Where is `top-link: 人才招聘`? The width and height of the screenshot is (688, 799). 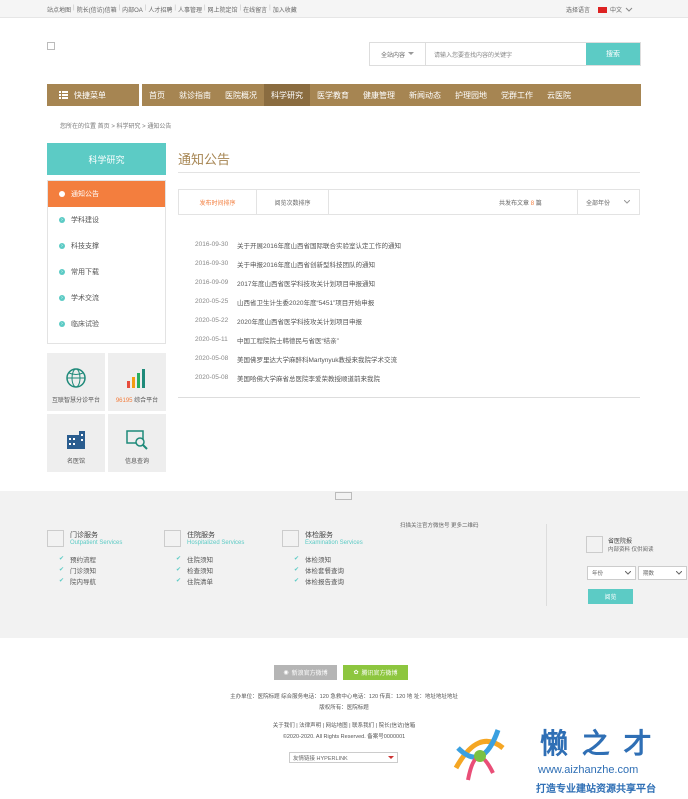
top-link: 人才招聘 is located at coordinates (160, 9).